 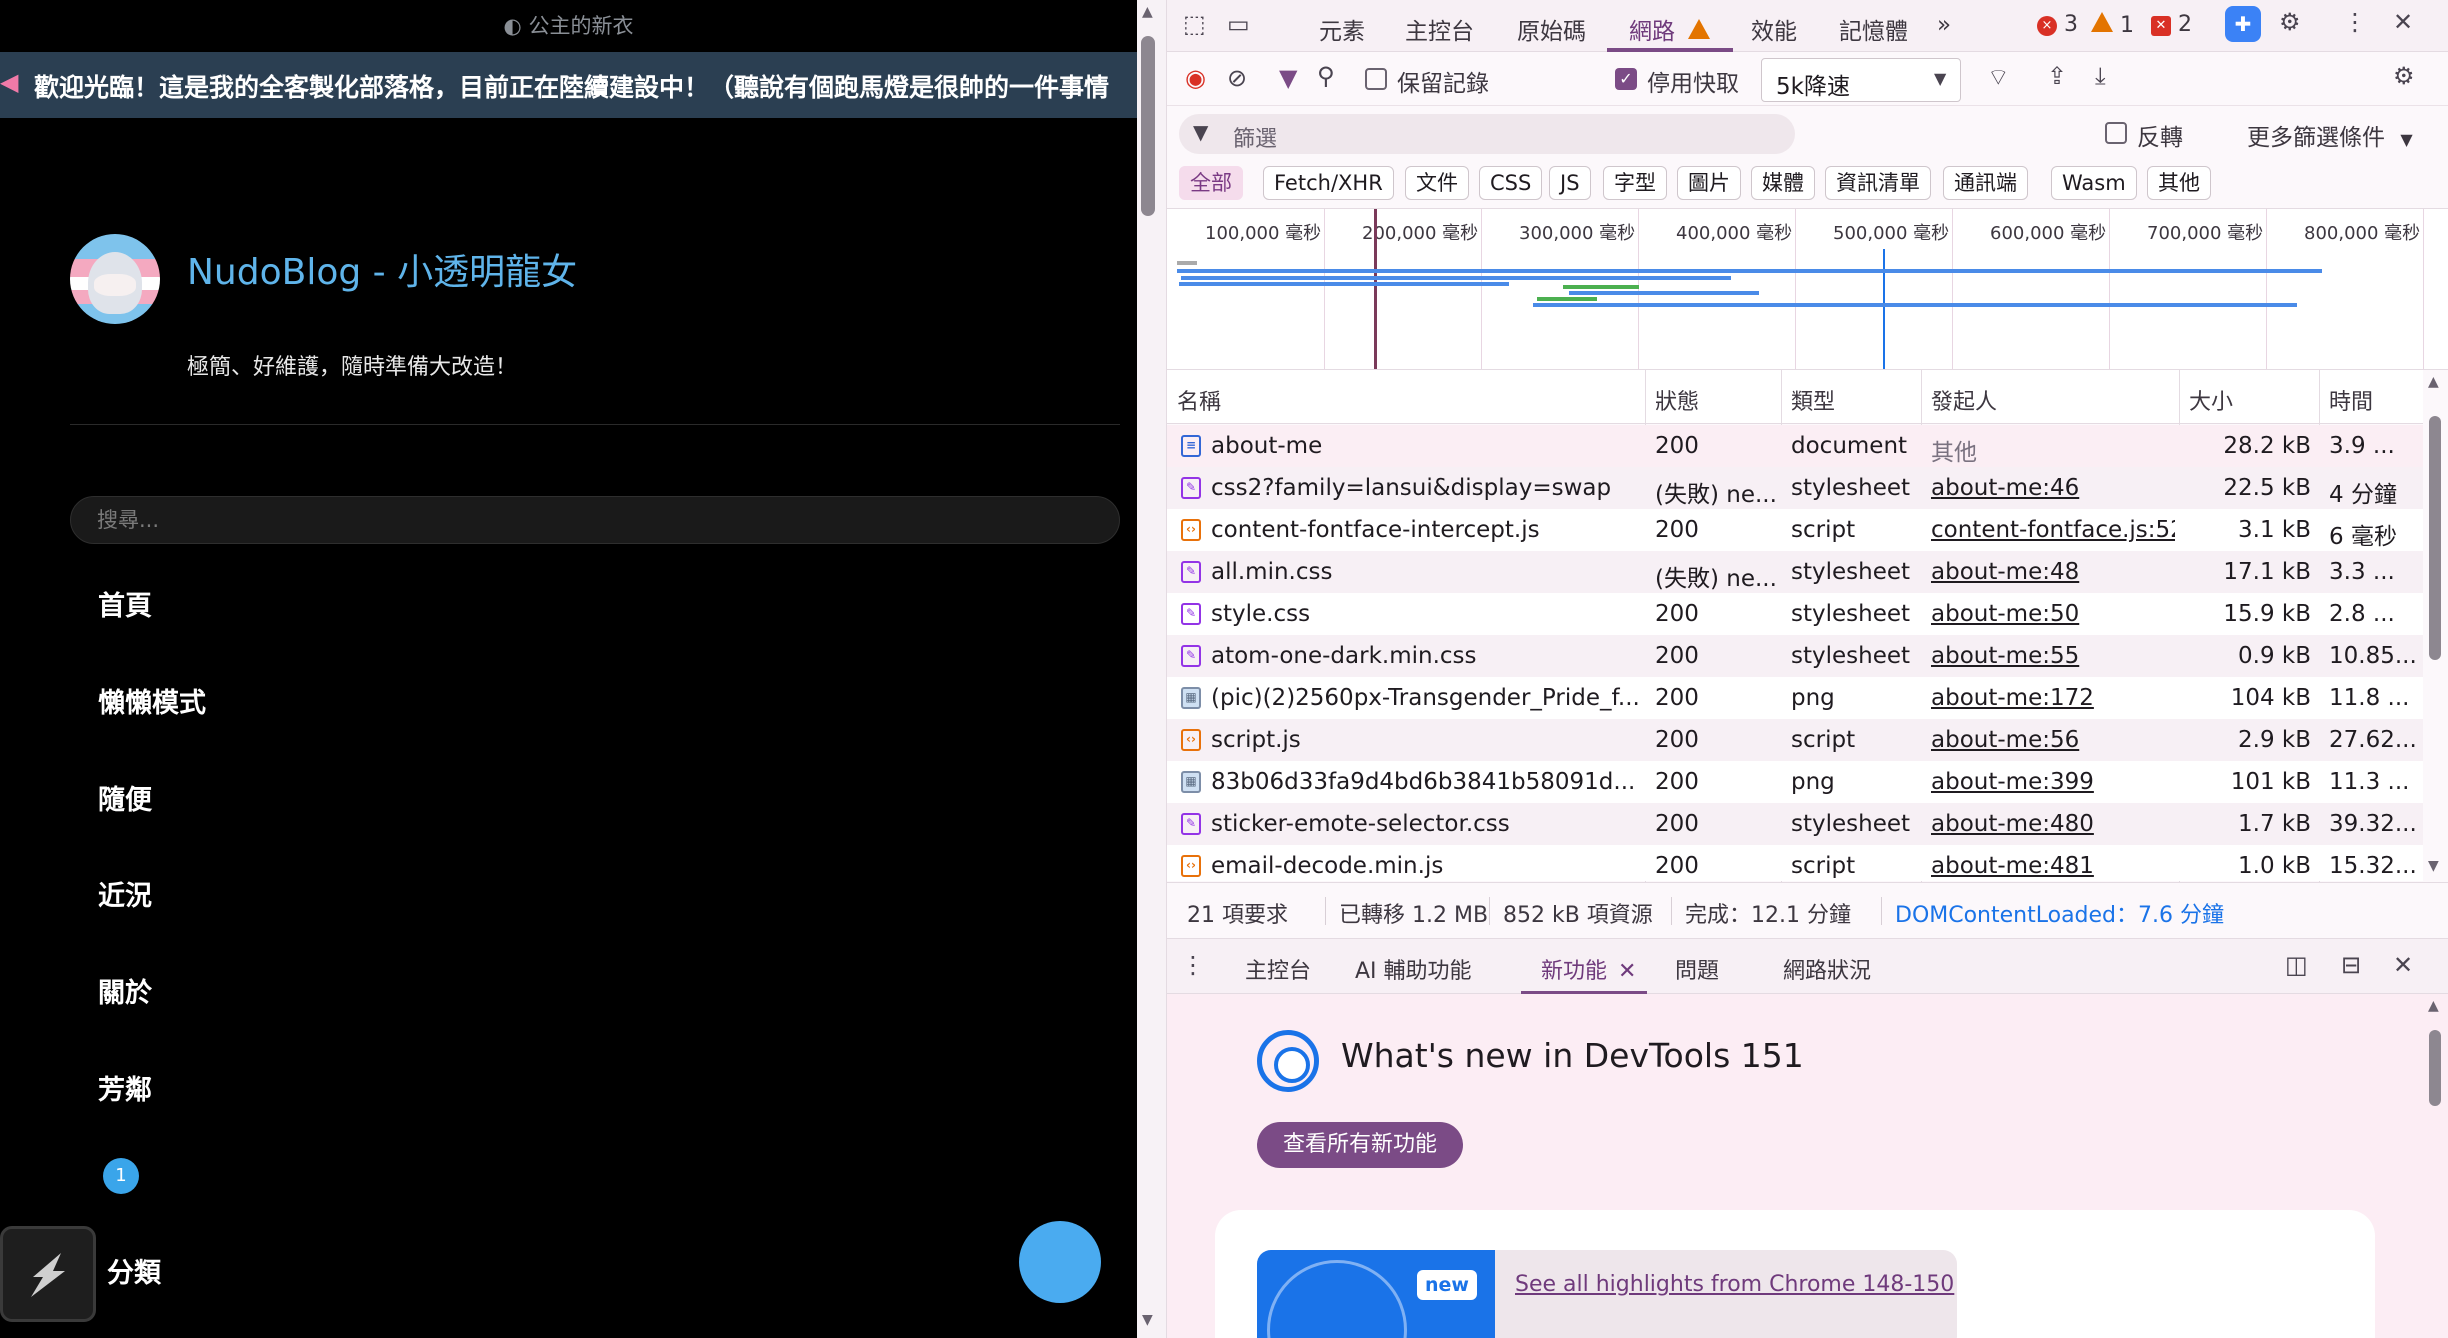 I want to click on drawer-more-icon: ⋮, so click(x=1193, y=965).